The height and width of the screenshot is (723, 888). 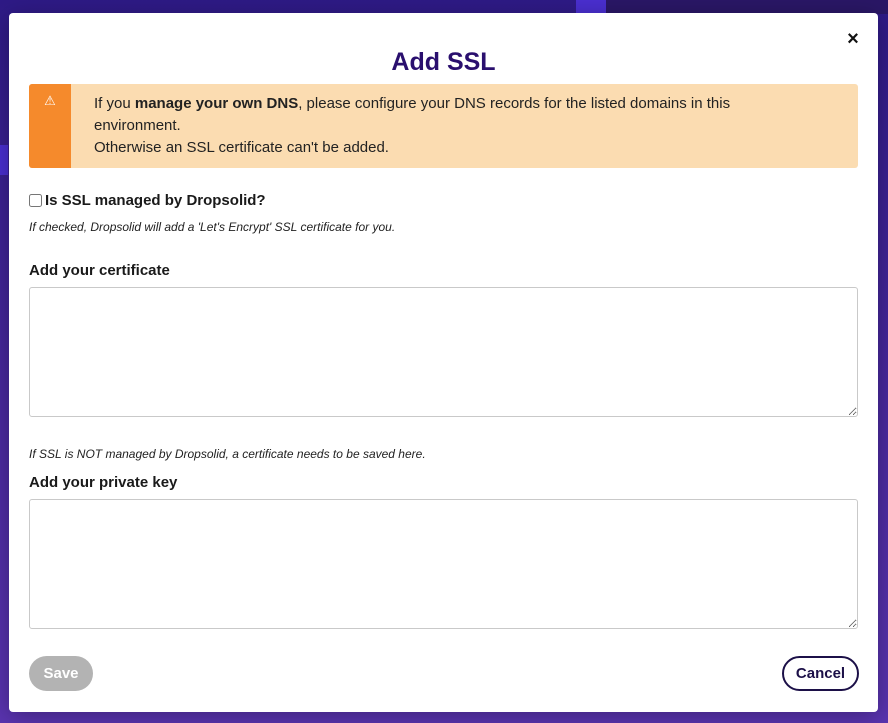 What do you see at coordinates (114, 103) in the screenshot?
I see `alert-text-prefix: If you` at bounding box center [114, 103].